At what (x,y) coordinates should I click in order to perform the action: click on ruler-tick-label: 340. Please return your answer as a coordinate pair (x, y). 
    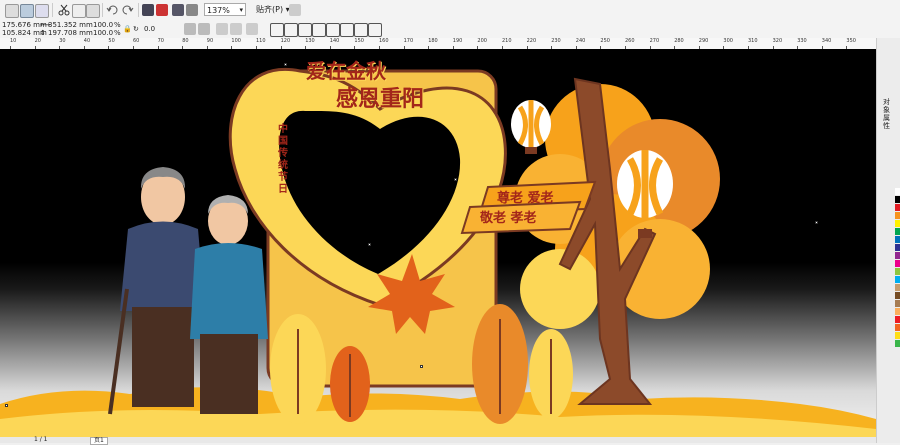
    Looking at the image, I should click on (826, 41).